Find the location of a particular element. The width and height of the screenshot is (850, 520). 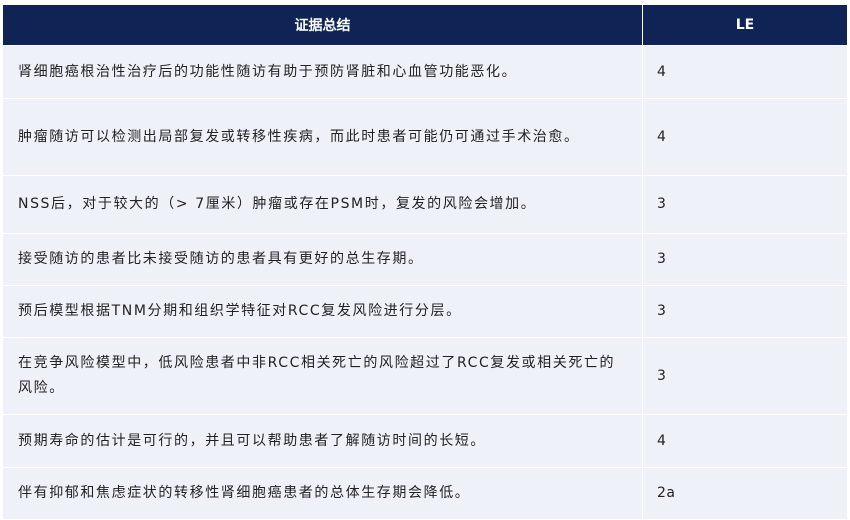

header-level-of-evidence: LE is located at coordinates (745, 25).